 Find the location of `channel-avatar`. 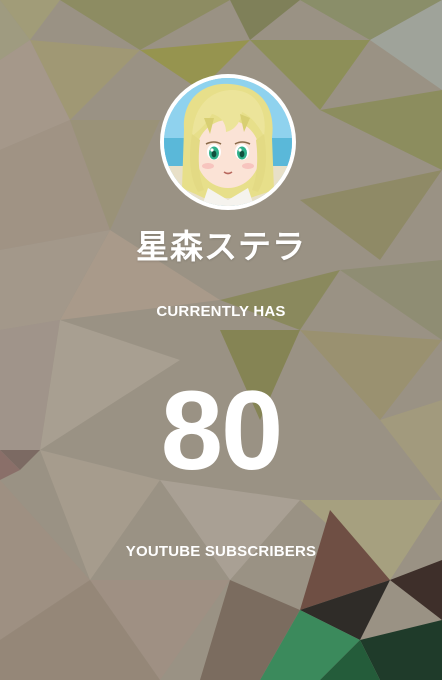

channel-avatar is located at coordinates (228, 142).